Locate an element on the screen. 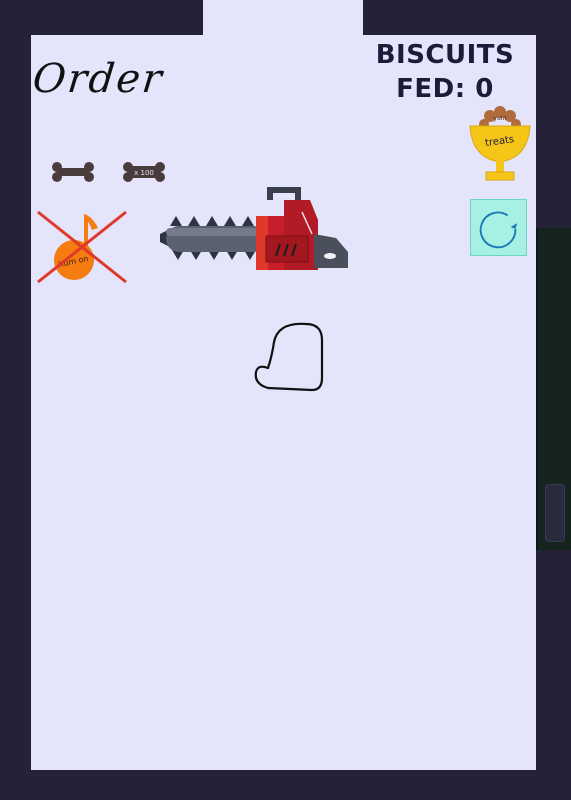 The image size is (571, 800). treats-trophy-icon: yum treats is located at coordinates (500, 146).